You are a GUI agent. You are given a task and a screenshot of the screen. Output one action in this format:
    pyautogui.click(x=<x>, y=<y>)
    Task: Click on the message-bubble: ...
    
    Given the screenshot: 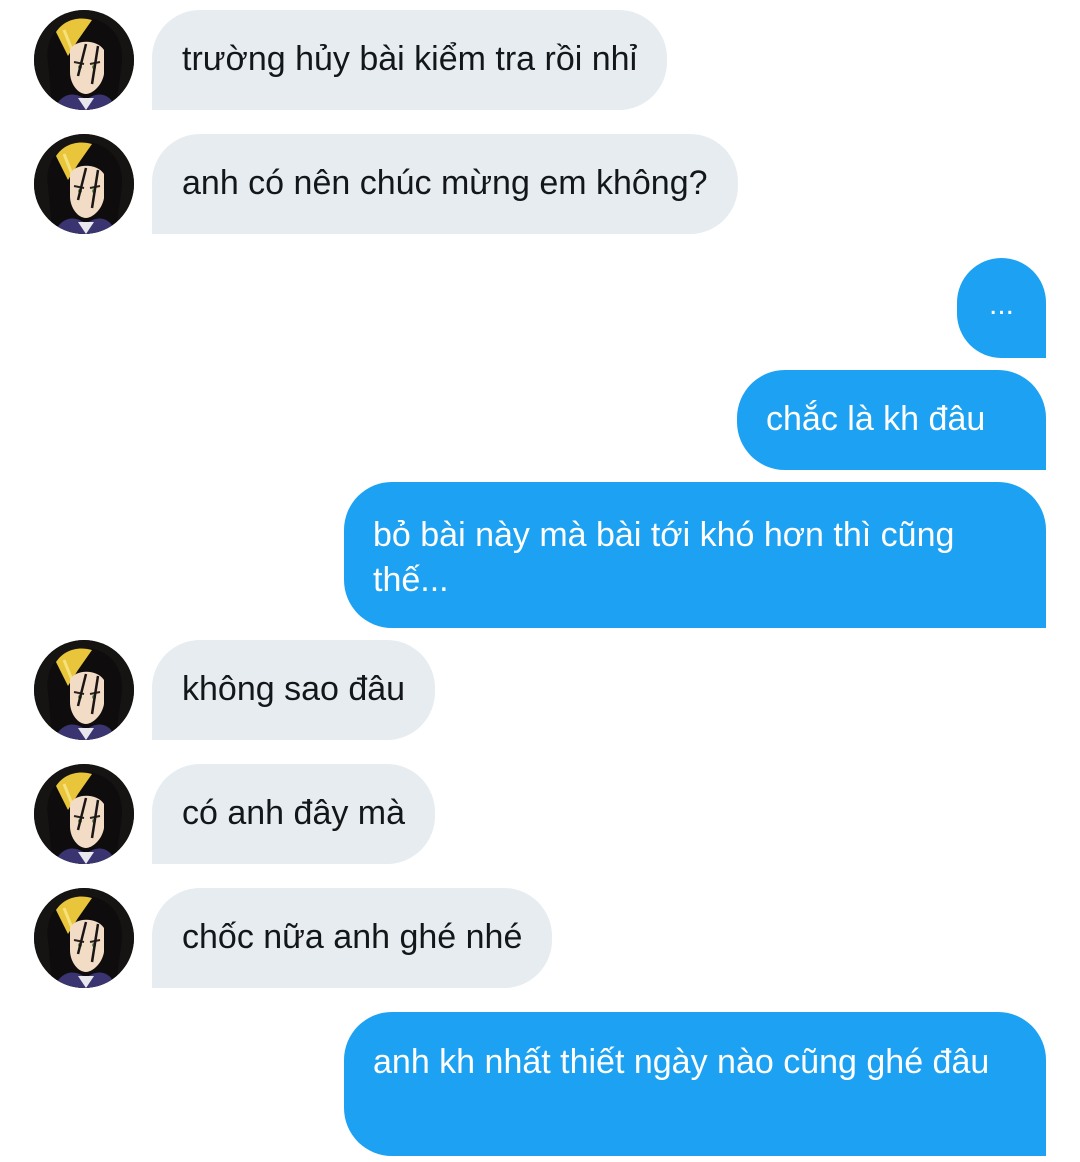 What is the action you would take?
    pyautogui.click(x=1001, y=308)
    